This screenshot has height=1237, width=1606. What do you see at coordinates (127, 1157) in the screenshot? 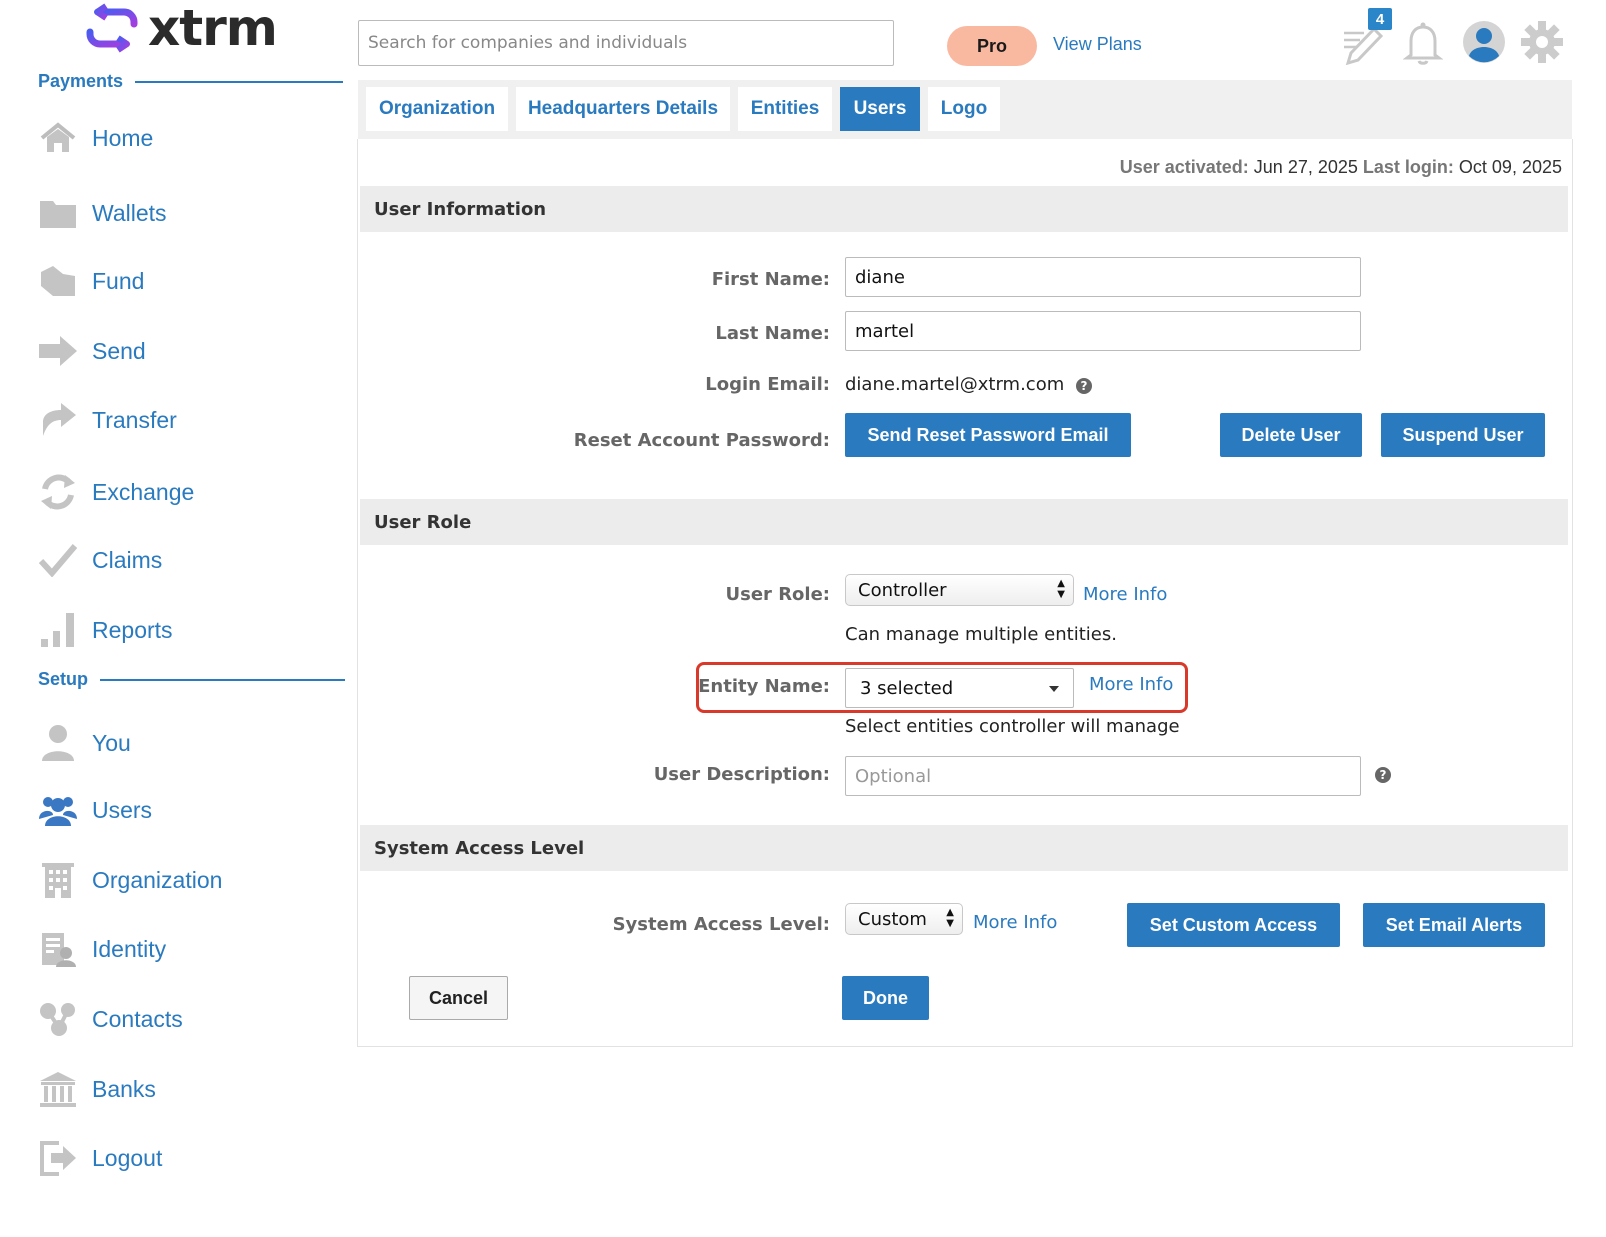
I see `sidebar-item-label: Logout` at bounding box center [127, 1157].